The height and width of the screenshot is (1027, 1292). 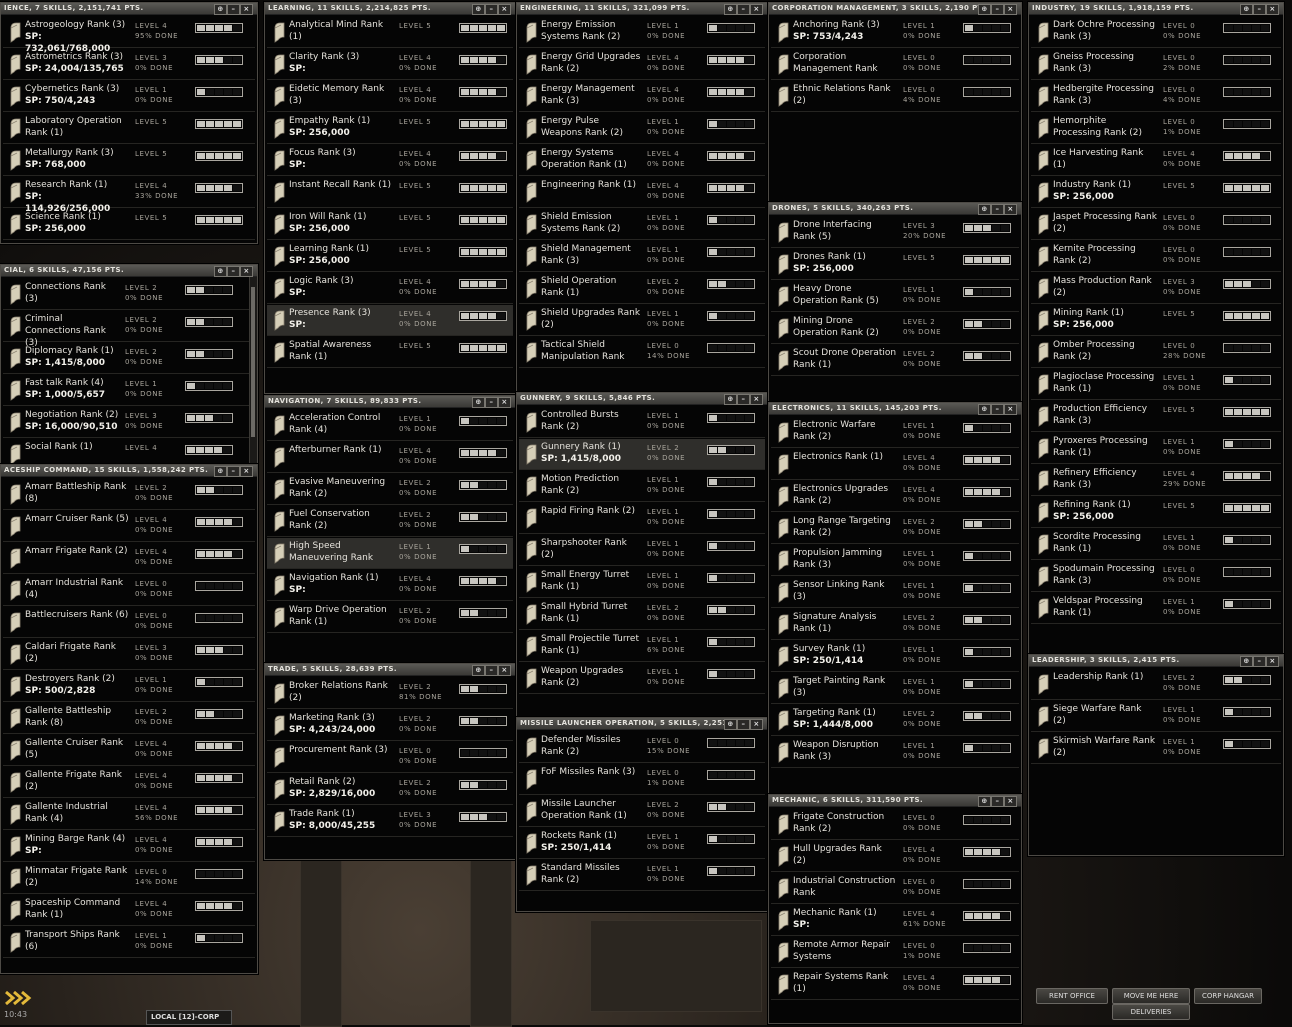 What do you see at coordinates (642, 288) in the screenshot?
I see `skill-row-shield-operation-rank-1: Shield Operation Rank (1) LEVEL 2 0% DONE` at bounding box center [642, 288].